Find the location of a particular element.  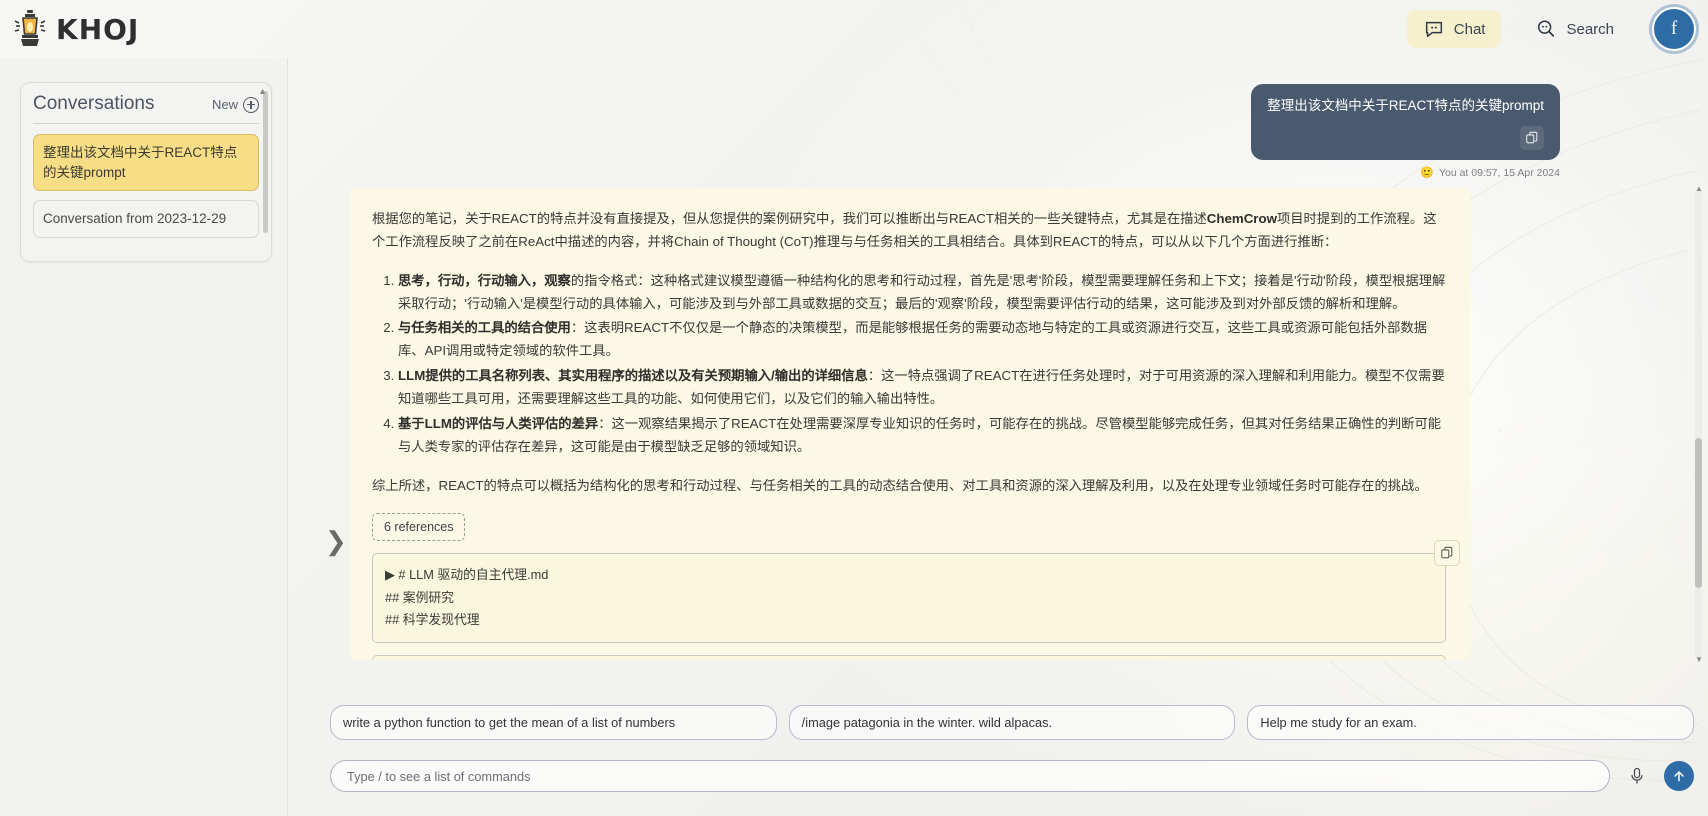

top-bar: KHOJ Chat Search f is located at coordinates (854, 29).